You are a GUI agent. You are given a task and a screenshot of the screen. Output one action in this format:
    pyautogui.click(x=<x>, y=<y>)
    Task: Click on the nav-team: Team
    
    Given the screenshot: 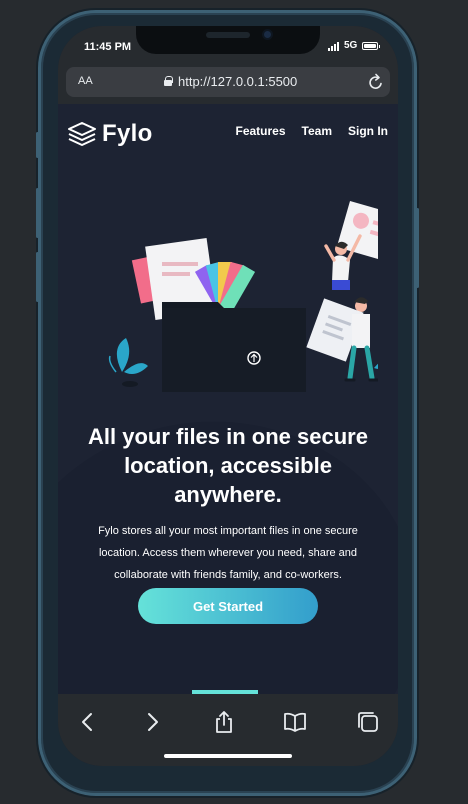 What is the action you would take?
    pyautogui.click(x=317, y=131)
    